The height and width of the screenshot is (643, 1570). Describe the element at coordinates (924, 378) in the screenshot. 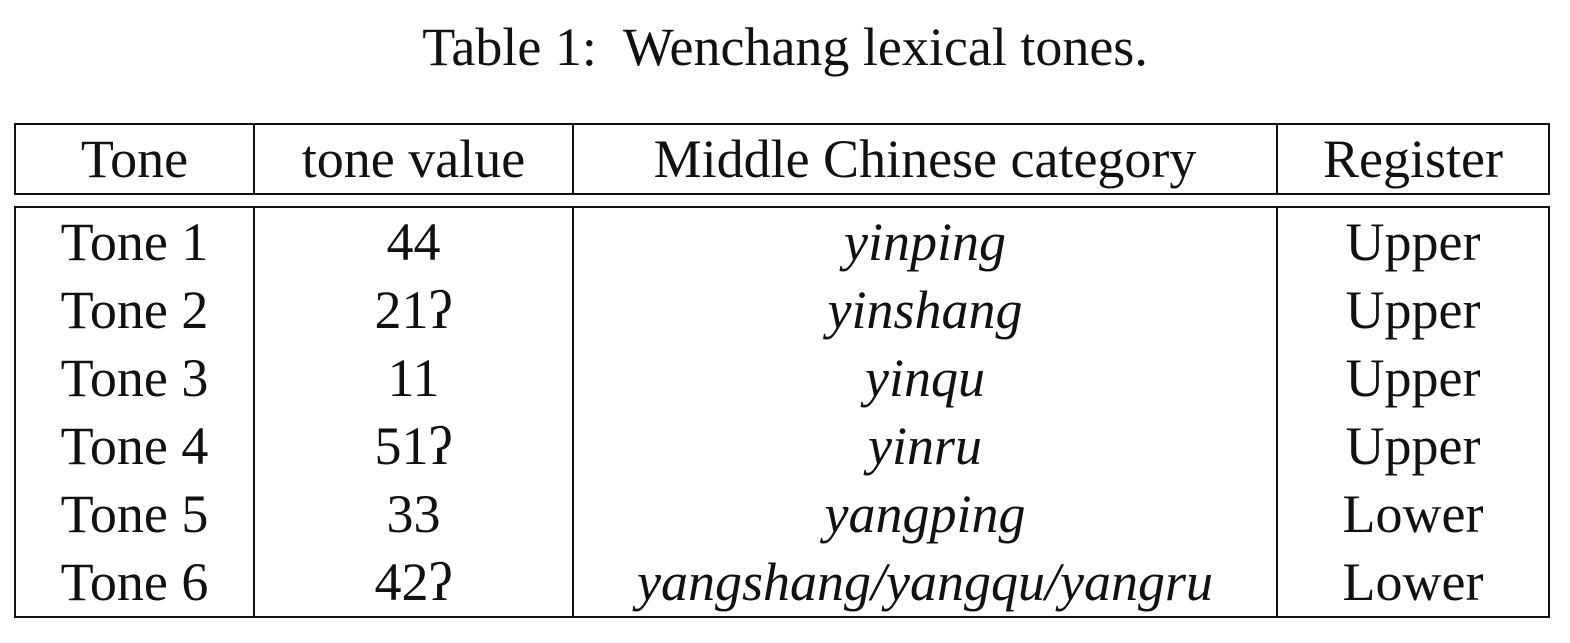

I see `cell-category: yinqu` at that location.